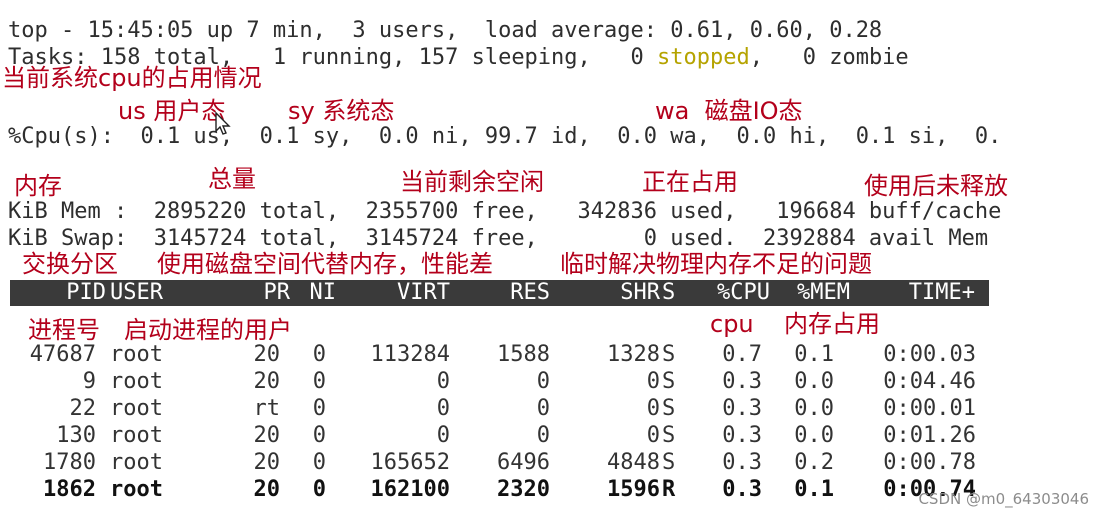  What do you see at coordinates (62, 354) in the screenshot?
I see `process-row-0-pid: 47687` at bounding box center [62, 354].